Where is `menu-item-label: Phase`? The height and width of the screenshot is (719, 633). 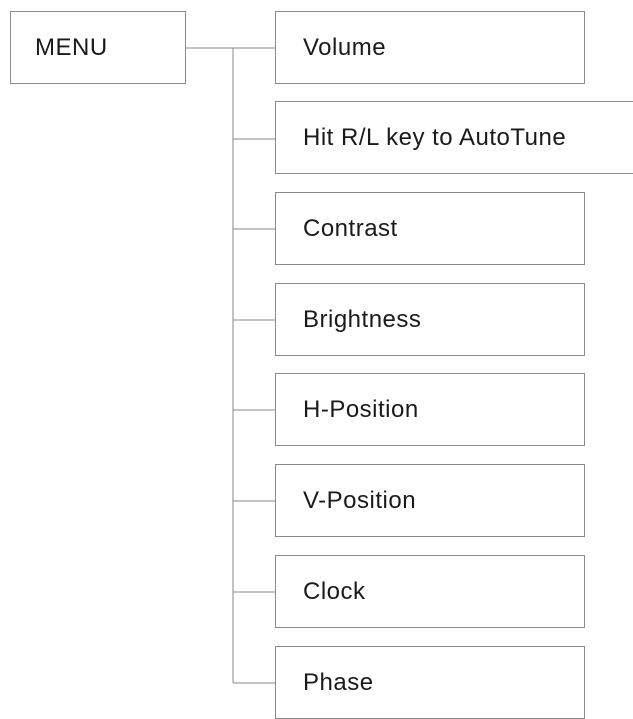 menu-item-label: Phase is located at coordinates (338, 682).